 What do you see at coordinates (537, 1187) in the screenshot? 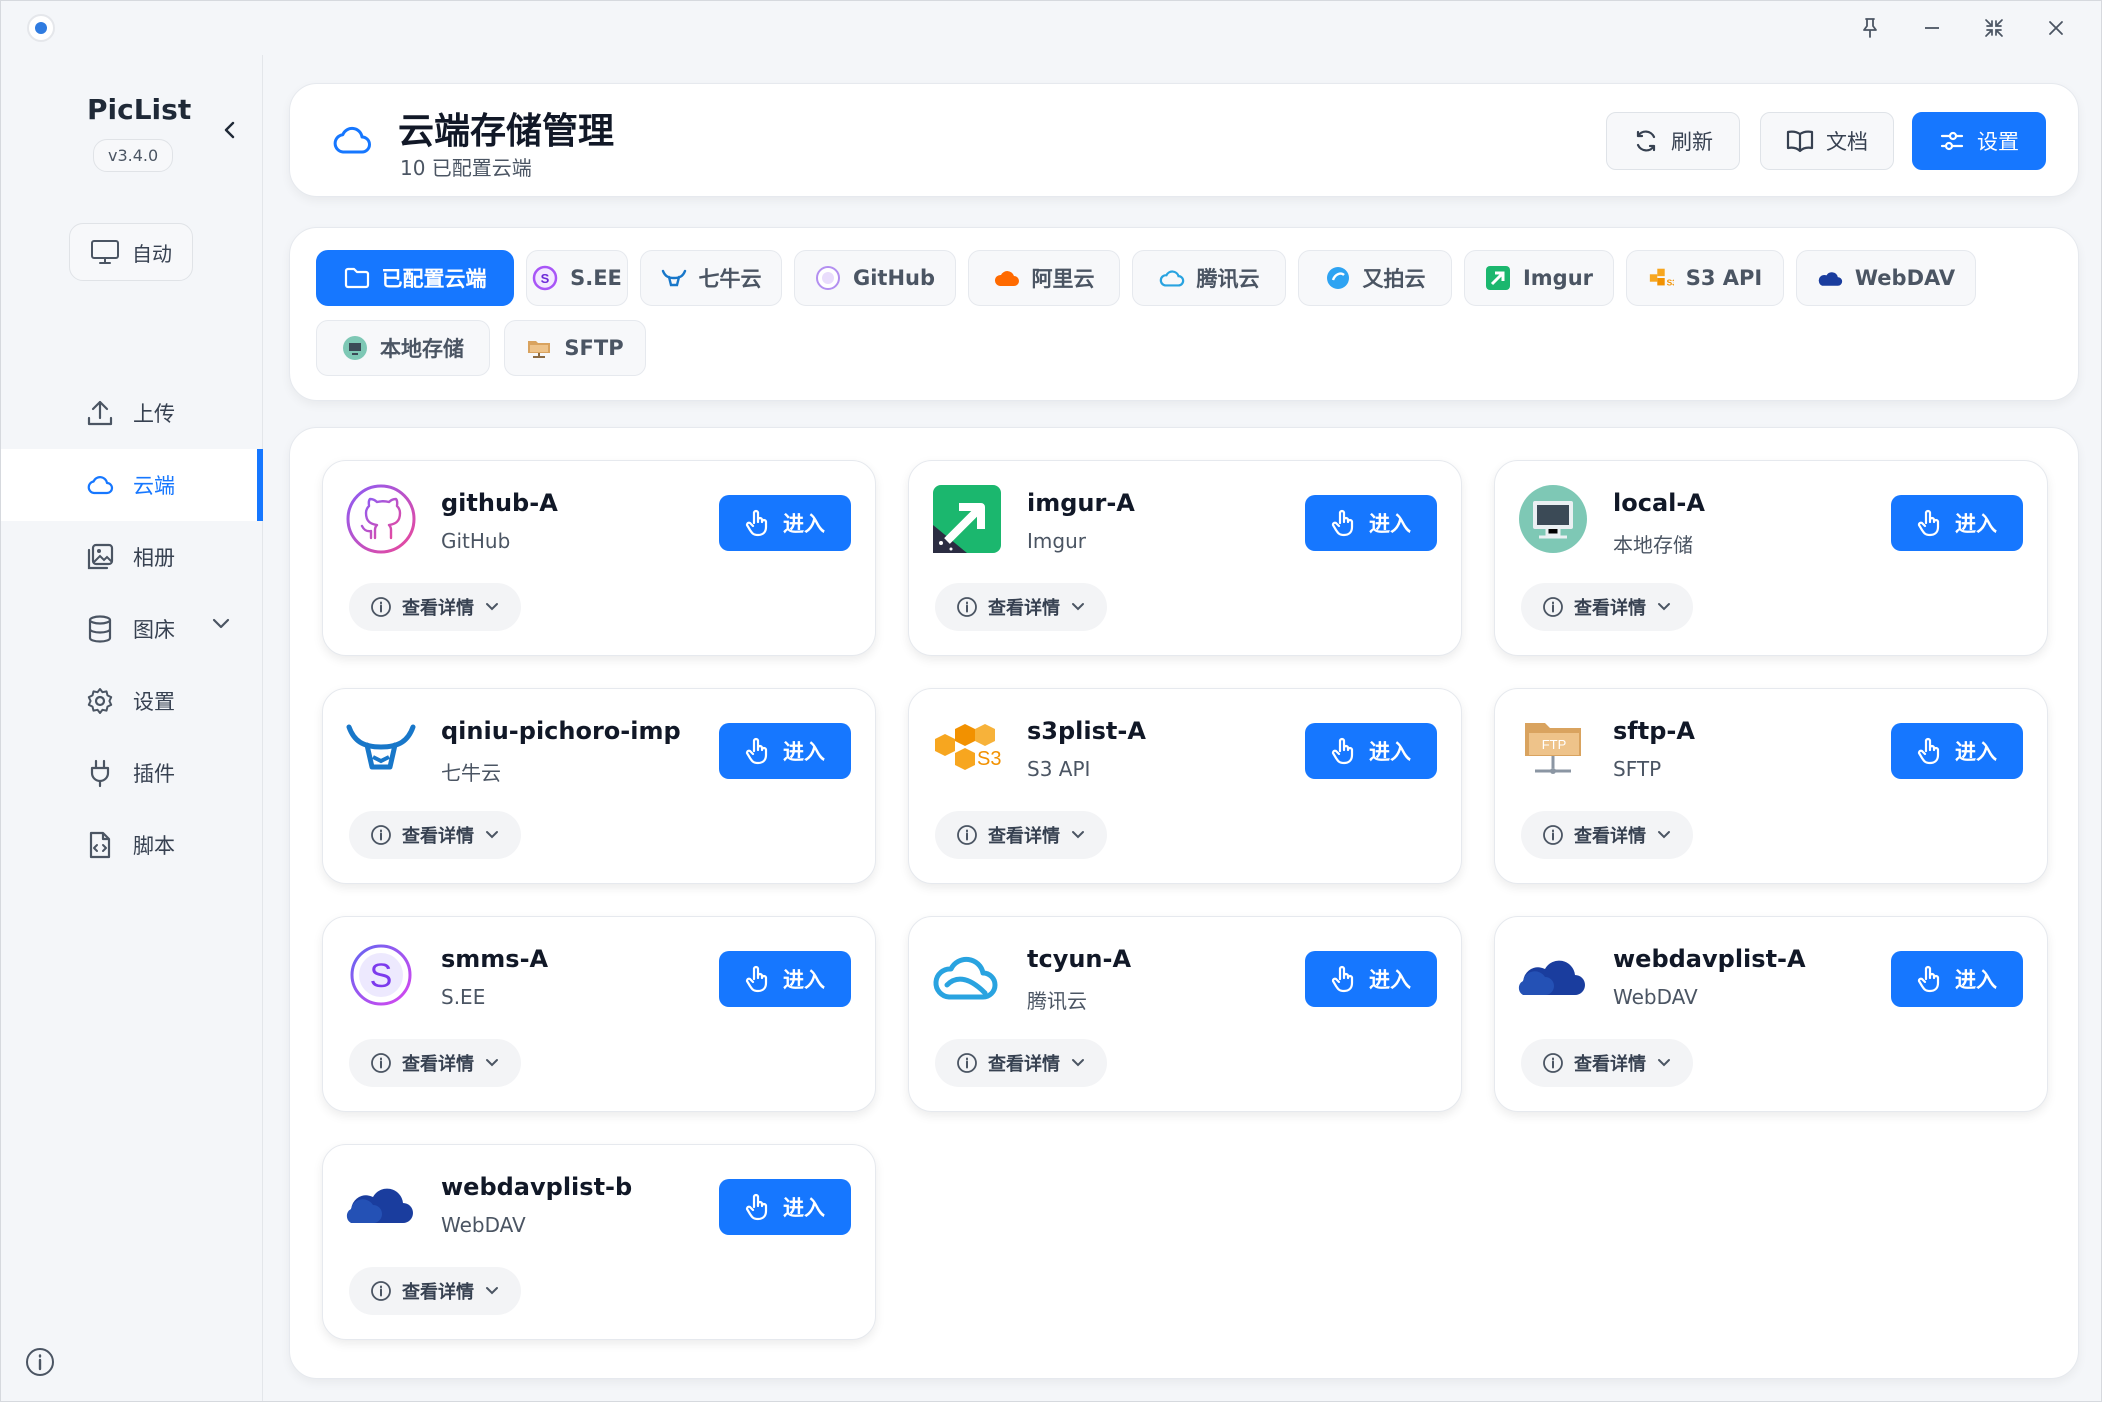
I see `cloud-card-name: webdavplist-b` at bounding box center [537, 1187].